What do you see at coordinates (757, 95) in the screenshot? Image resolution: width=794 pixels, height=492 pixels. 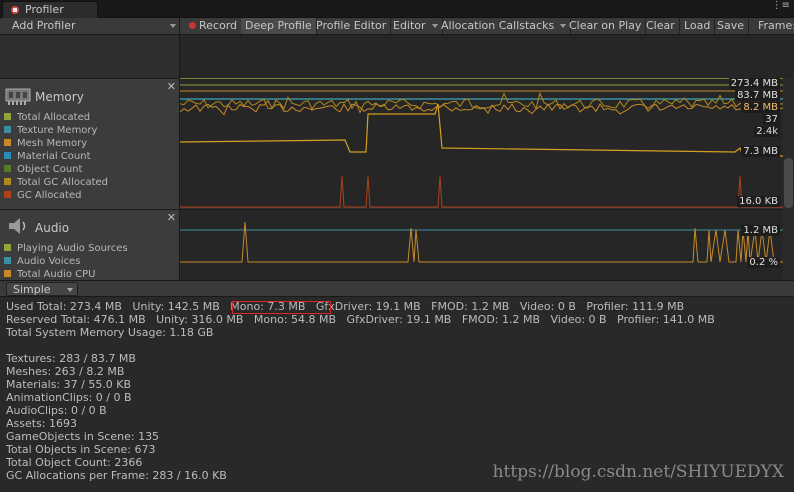 I see `value-label: 83.7 MB` at bounding box center [757, 95].